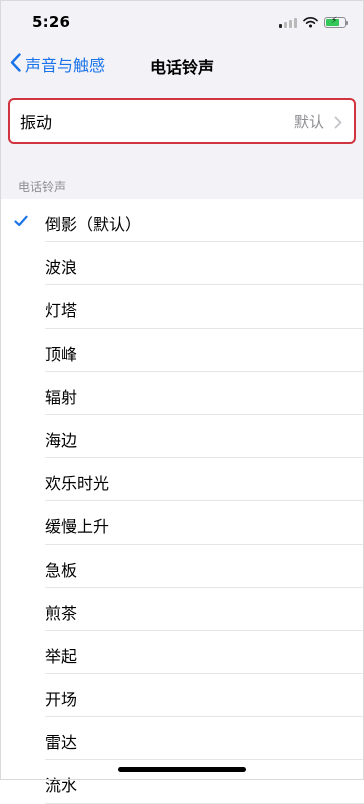  Describe the element at coordinates (182, 22) in the screenshot. I see `status-bar: 5:26 ⚡` at that location.